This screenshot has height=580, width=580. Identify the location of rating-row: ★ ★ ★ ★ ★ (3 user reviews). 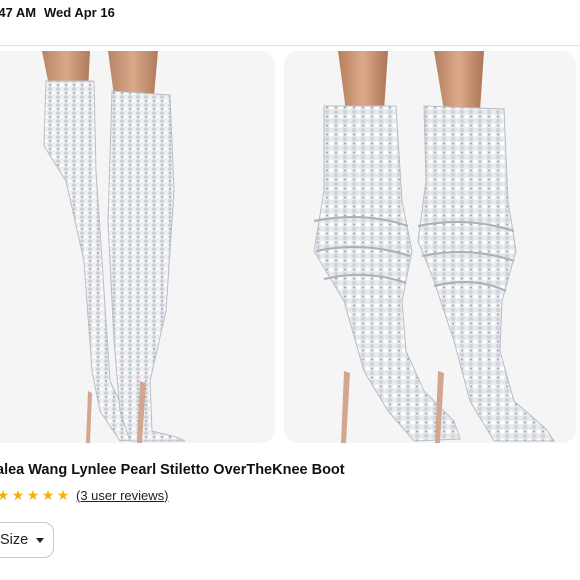
(84, 495).